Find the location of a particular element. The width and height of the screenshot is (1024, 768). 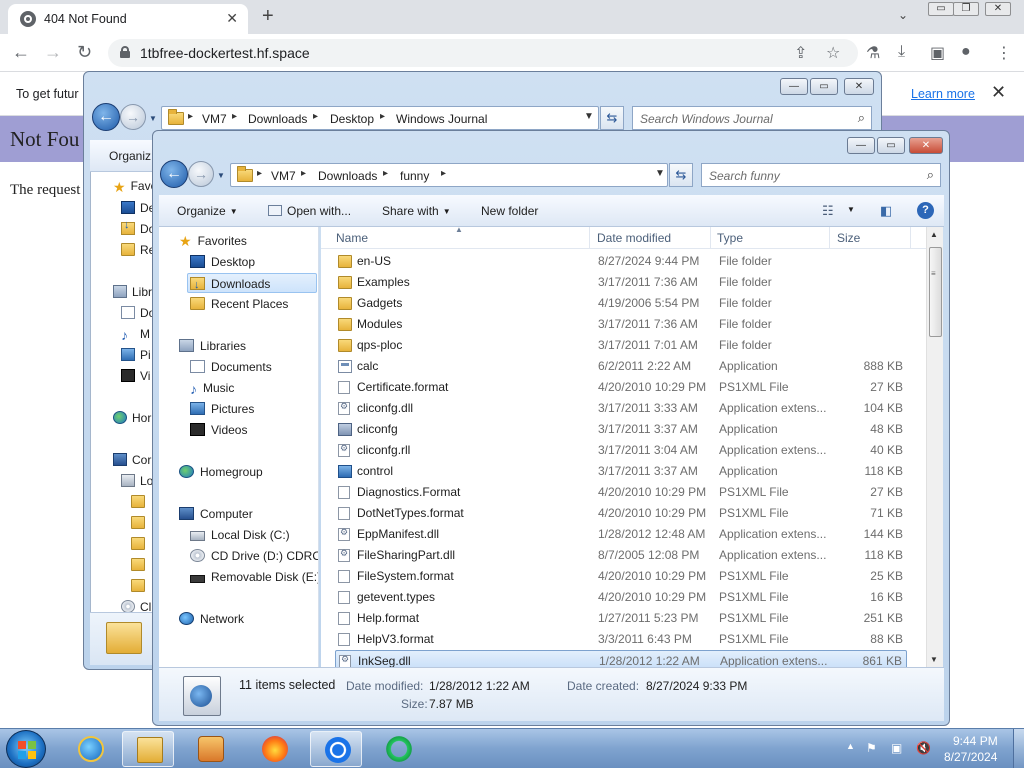

close-window-button: ✕ is located at coordinates (998, 9).